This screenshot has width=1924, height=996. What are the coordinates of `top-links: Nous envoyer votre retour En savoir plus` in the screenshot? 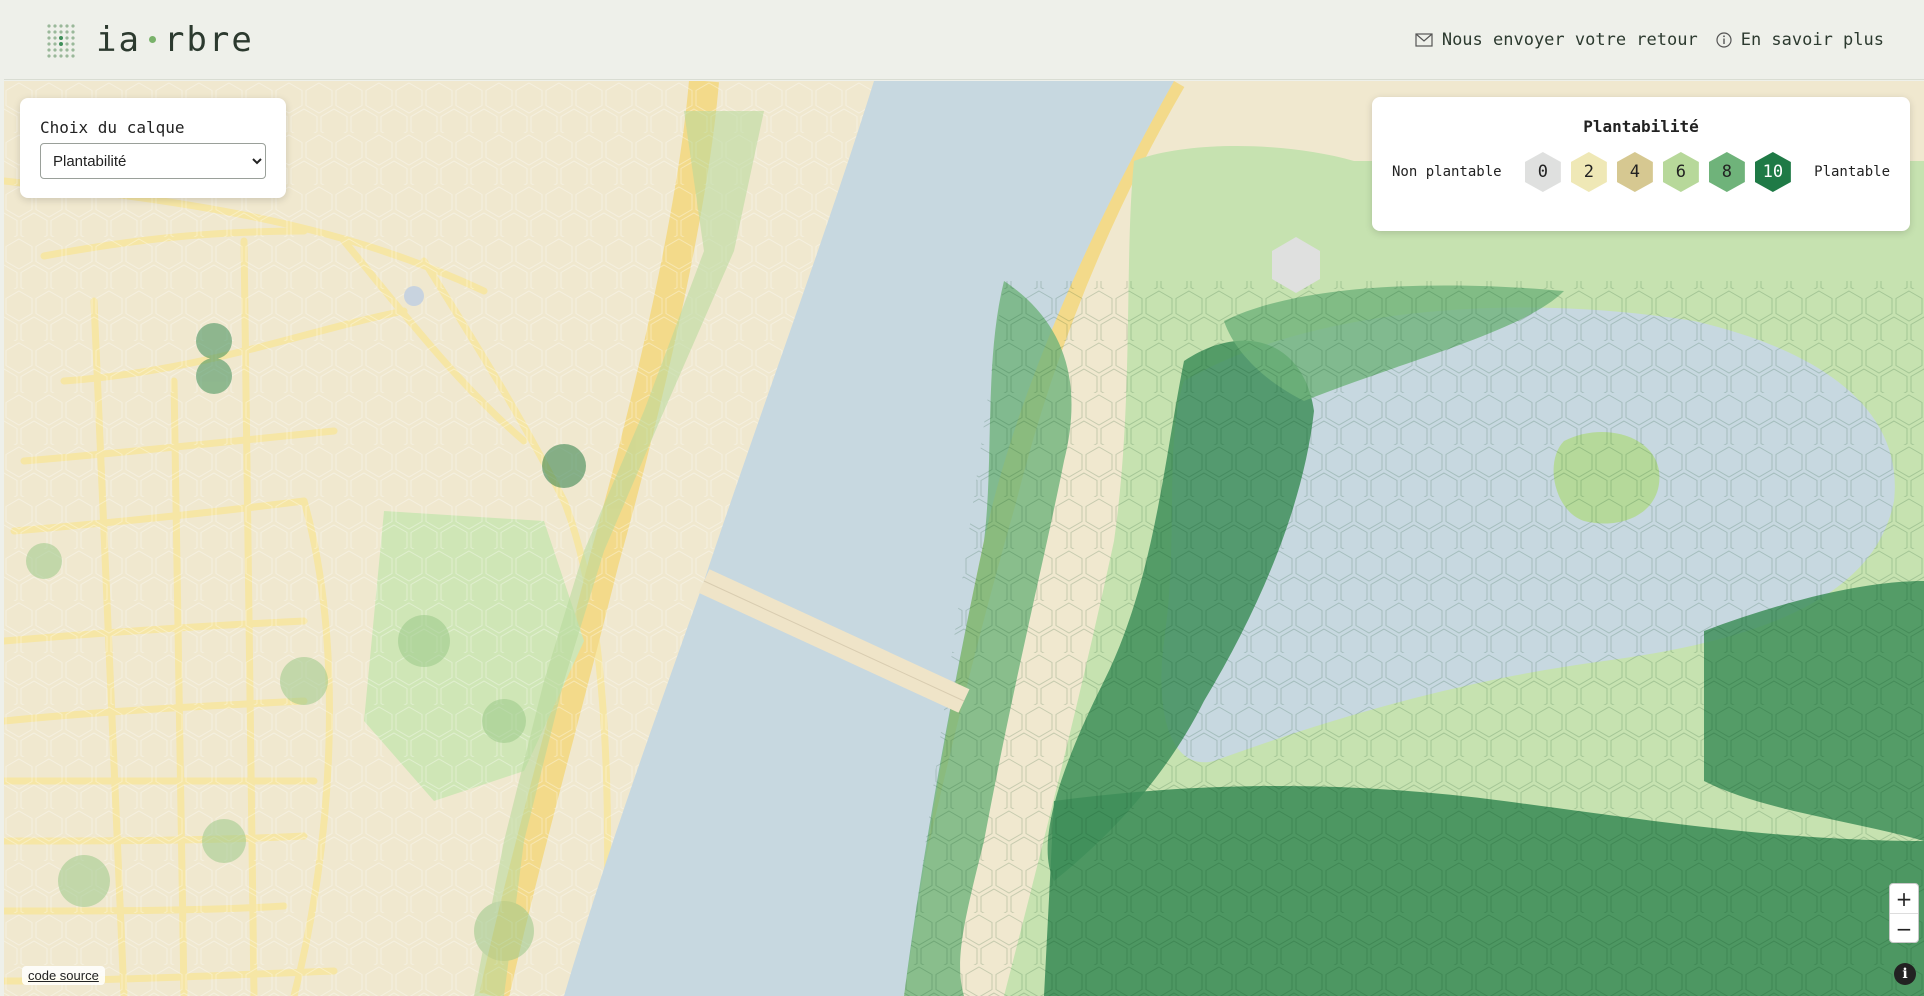 It's located at (1649, 40).